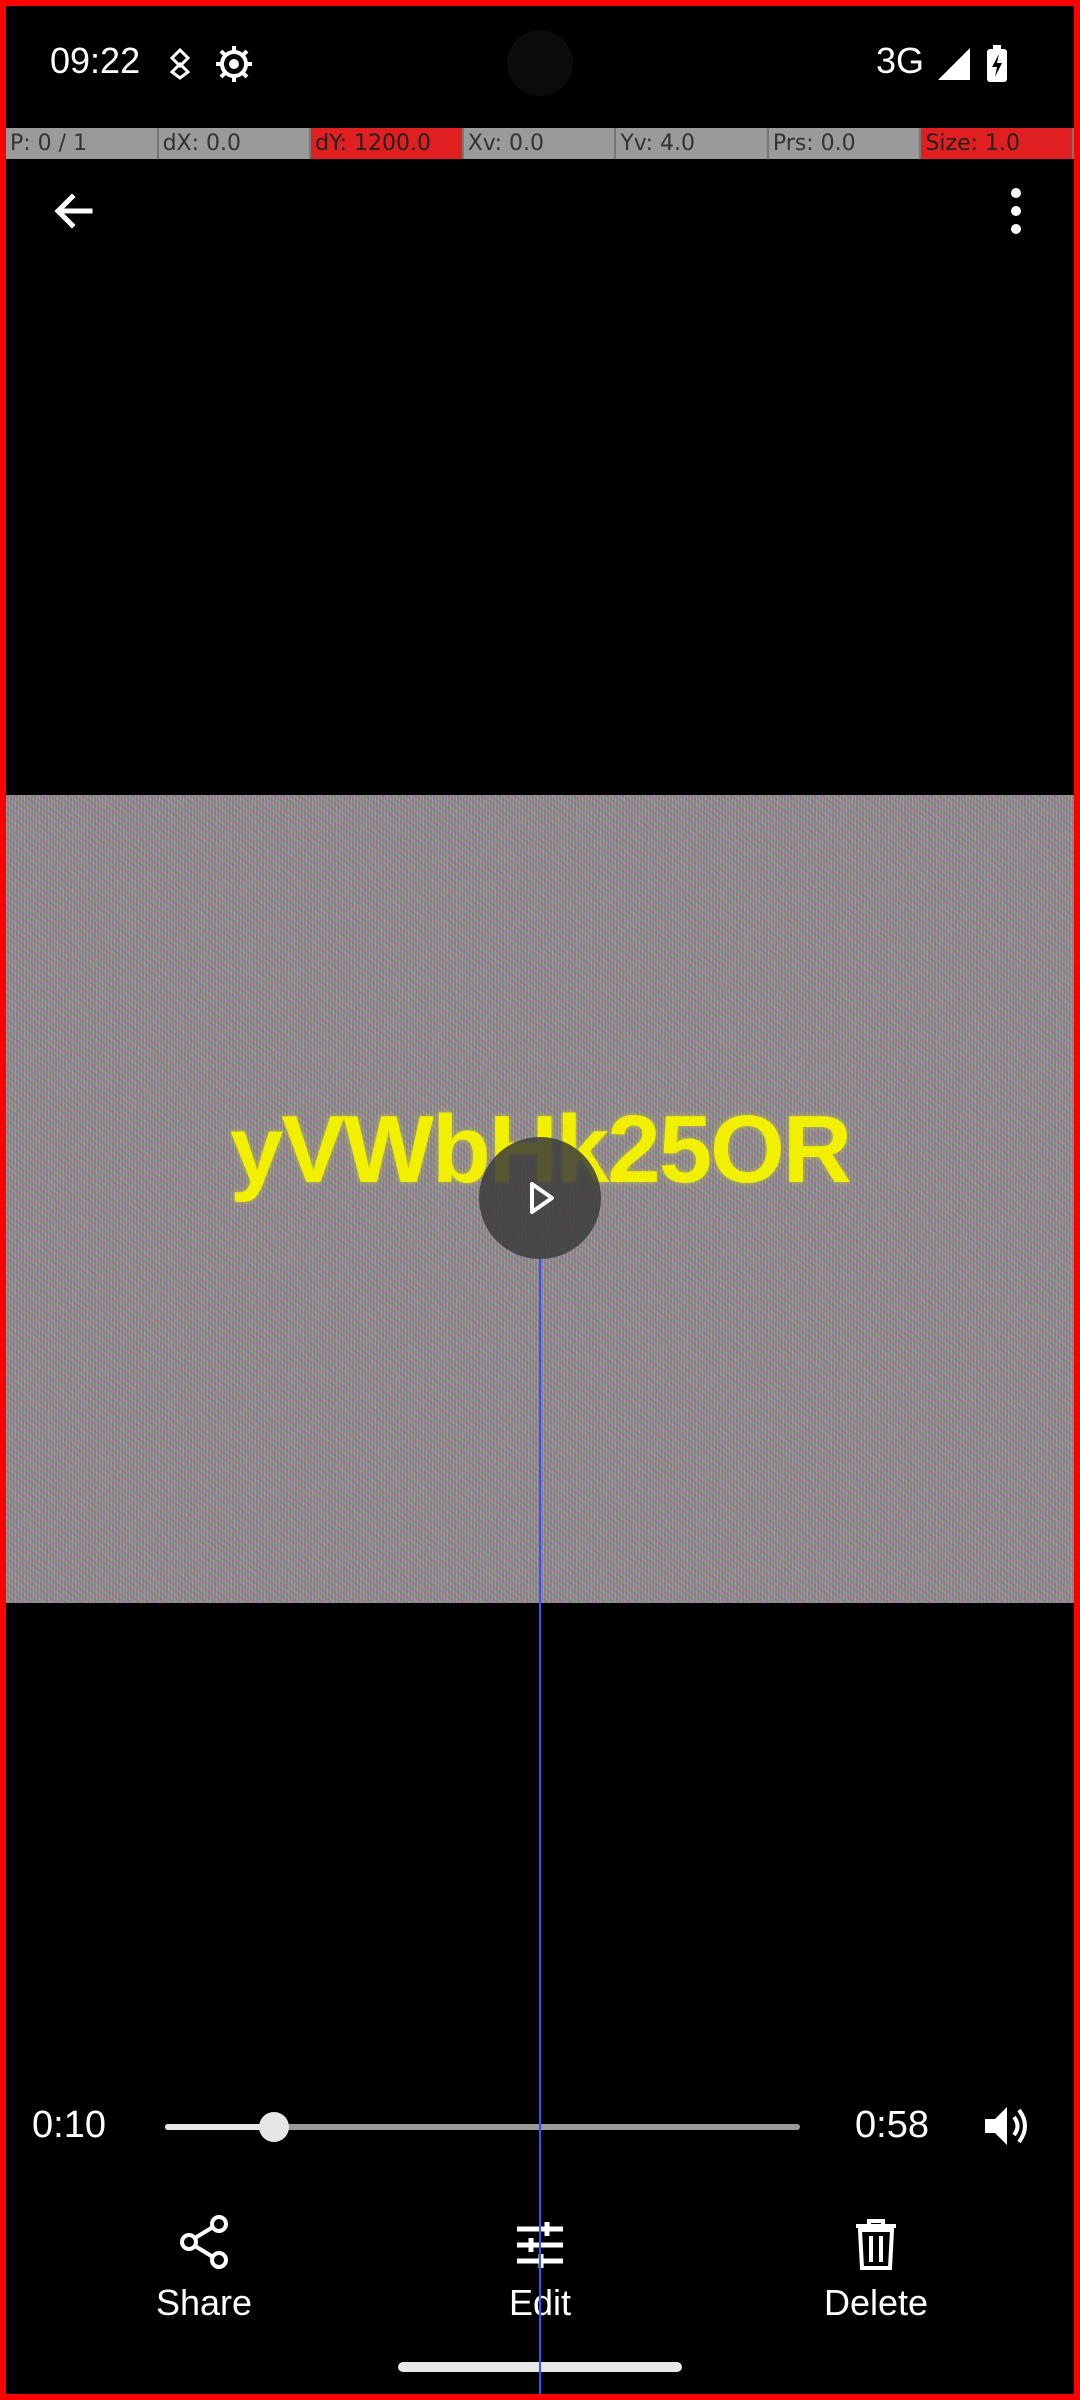 This screenshot has height=2400, width=1080. I want to click on gear-icon, so click(234, 64).